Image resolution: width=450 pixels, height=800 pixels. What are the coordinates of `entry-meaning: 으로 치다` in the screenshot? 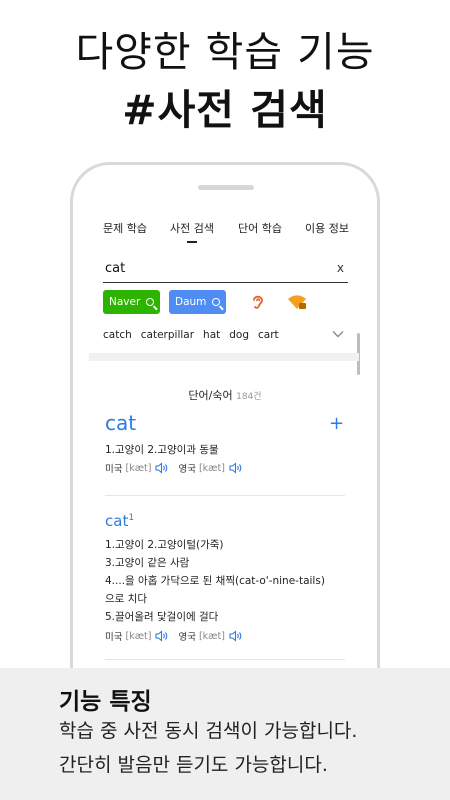 It's located at (126, 599).